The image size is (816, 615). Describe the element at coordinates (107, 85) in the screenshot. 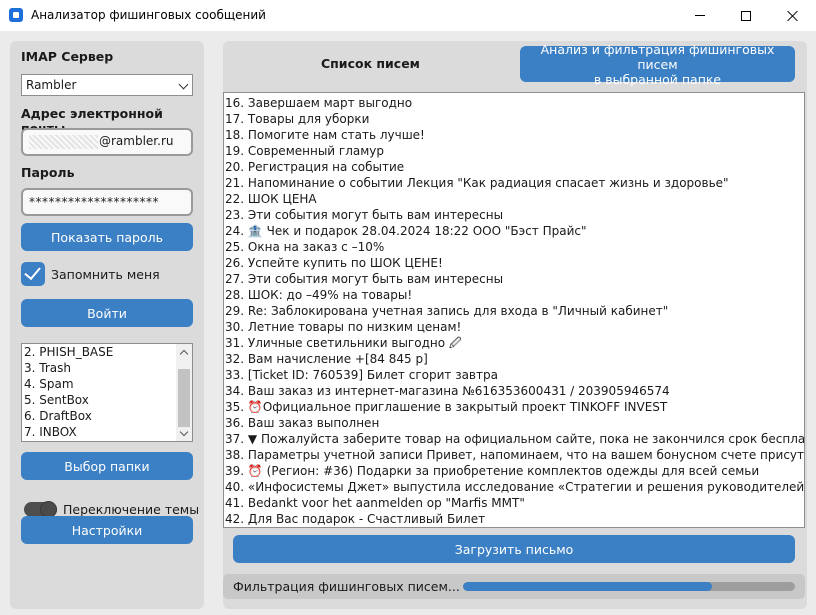

I see `imap-server-select: Rambler` at that location.